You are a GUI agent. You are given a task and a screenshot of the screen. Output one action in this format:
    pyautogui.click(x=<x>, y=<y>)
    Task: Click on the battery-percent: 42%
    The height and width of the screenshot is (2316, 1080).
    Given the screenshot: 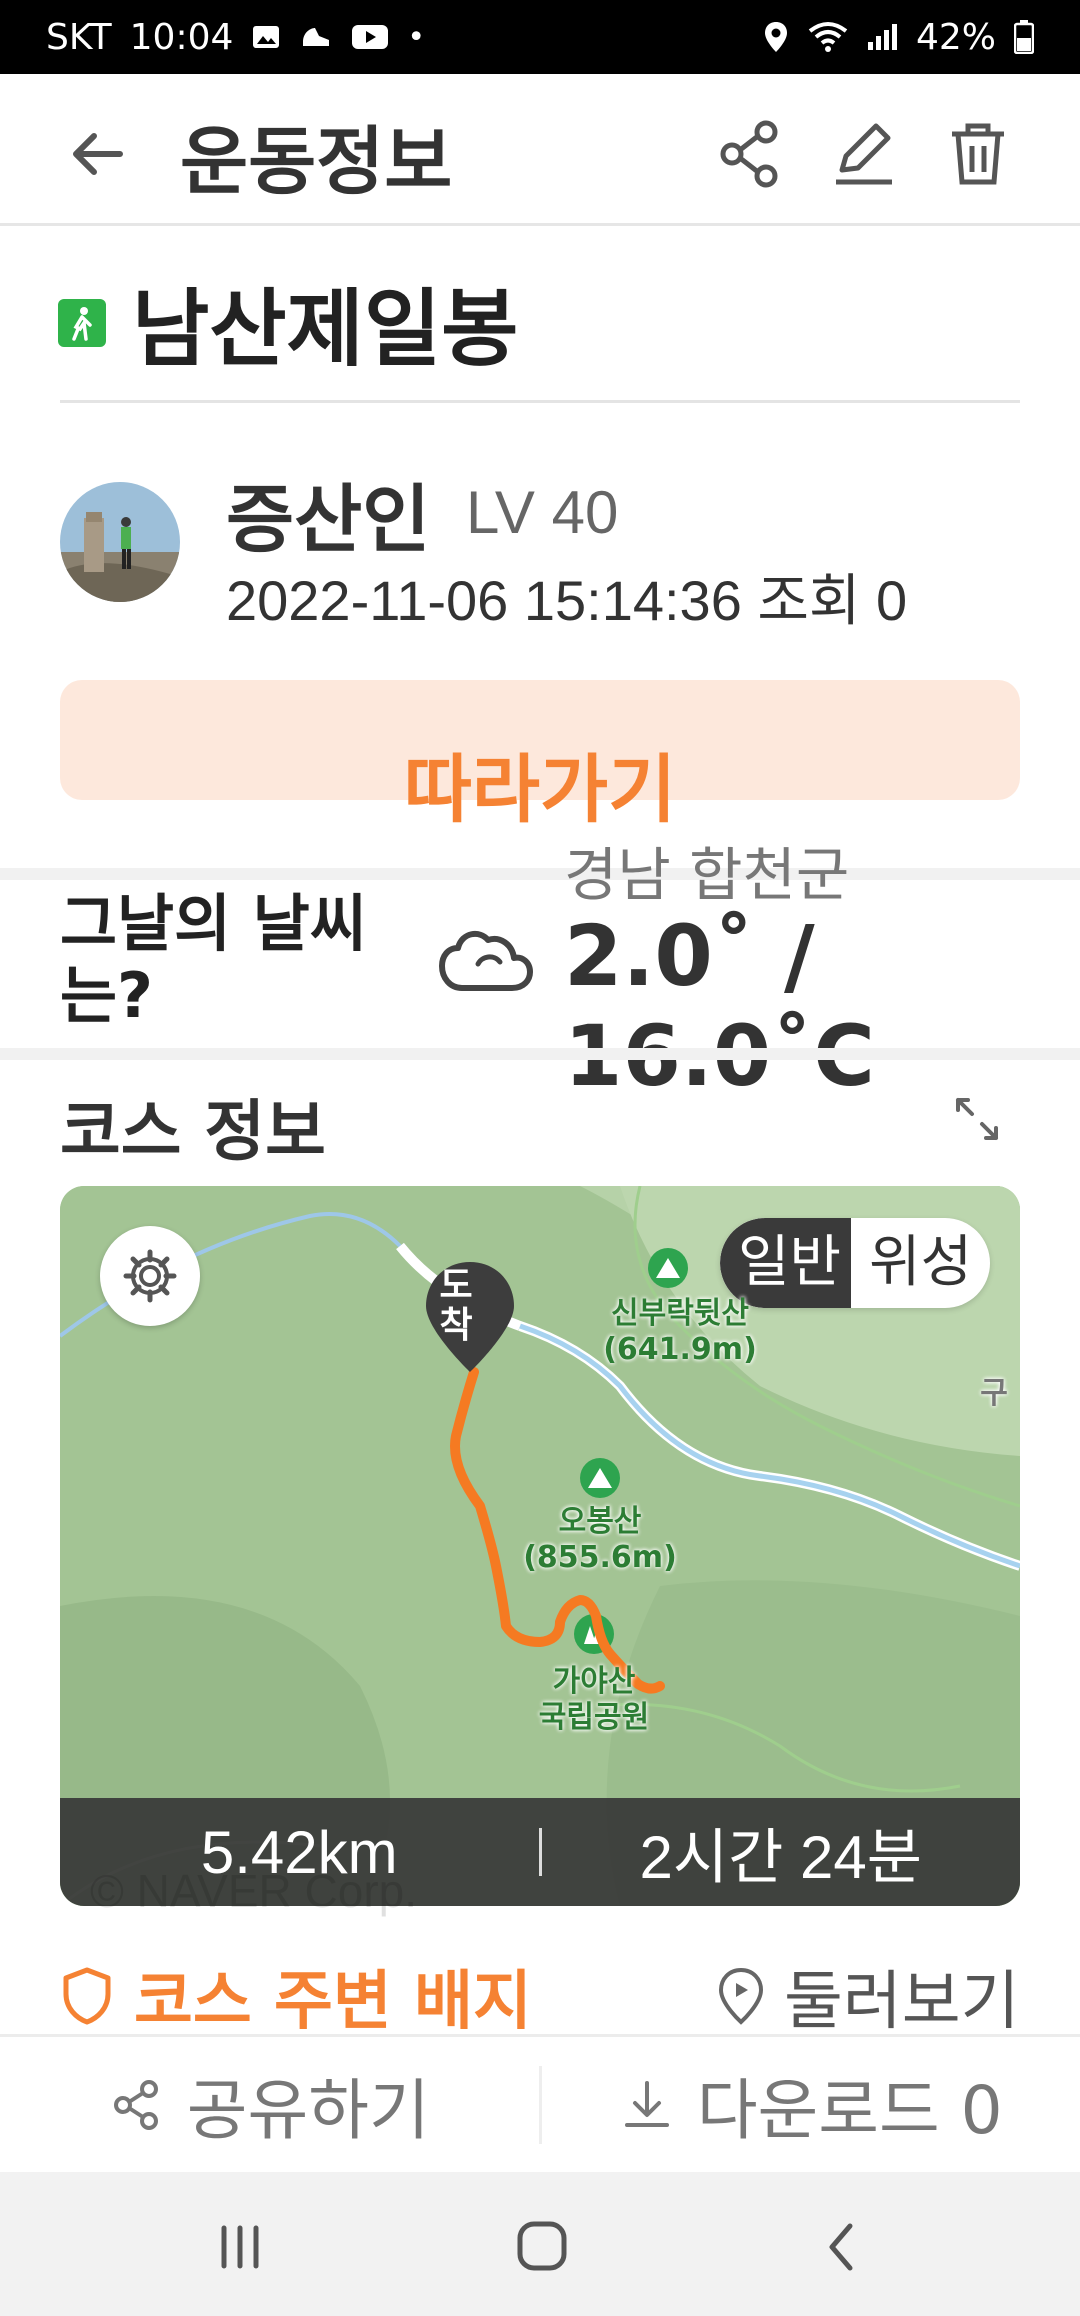 What is the action you would take?
    pyautogui.click(x=955, y=37)
    